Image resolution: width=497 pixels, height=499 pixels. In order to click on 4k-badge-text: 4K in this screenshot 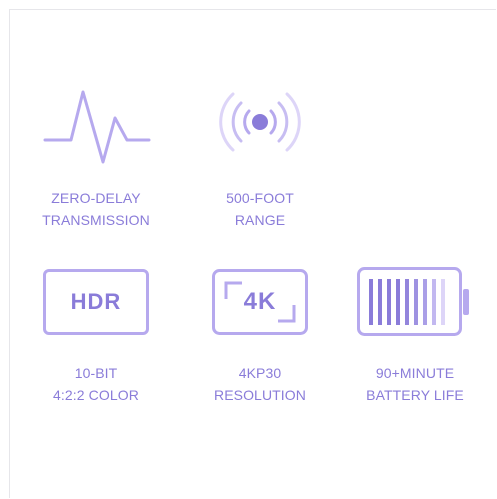, I will do `click(260, 301)`.